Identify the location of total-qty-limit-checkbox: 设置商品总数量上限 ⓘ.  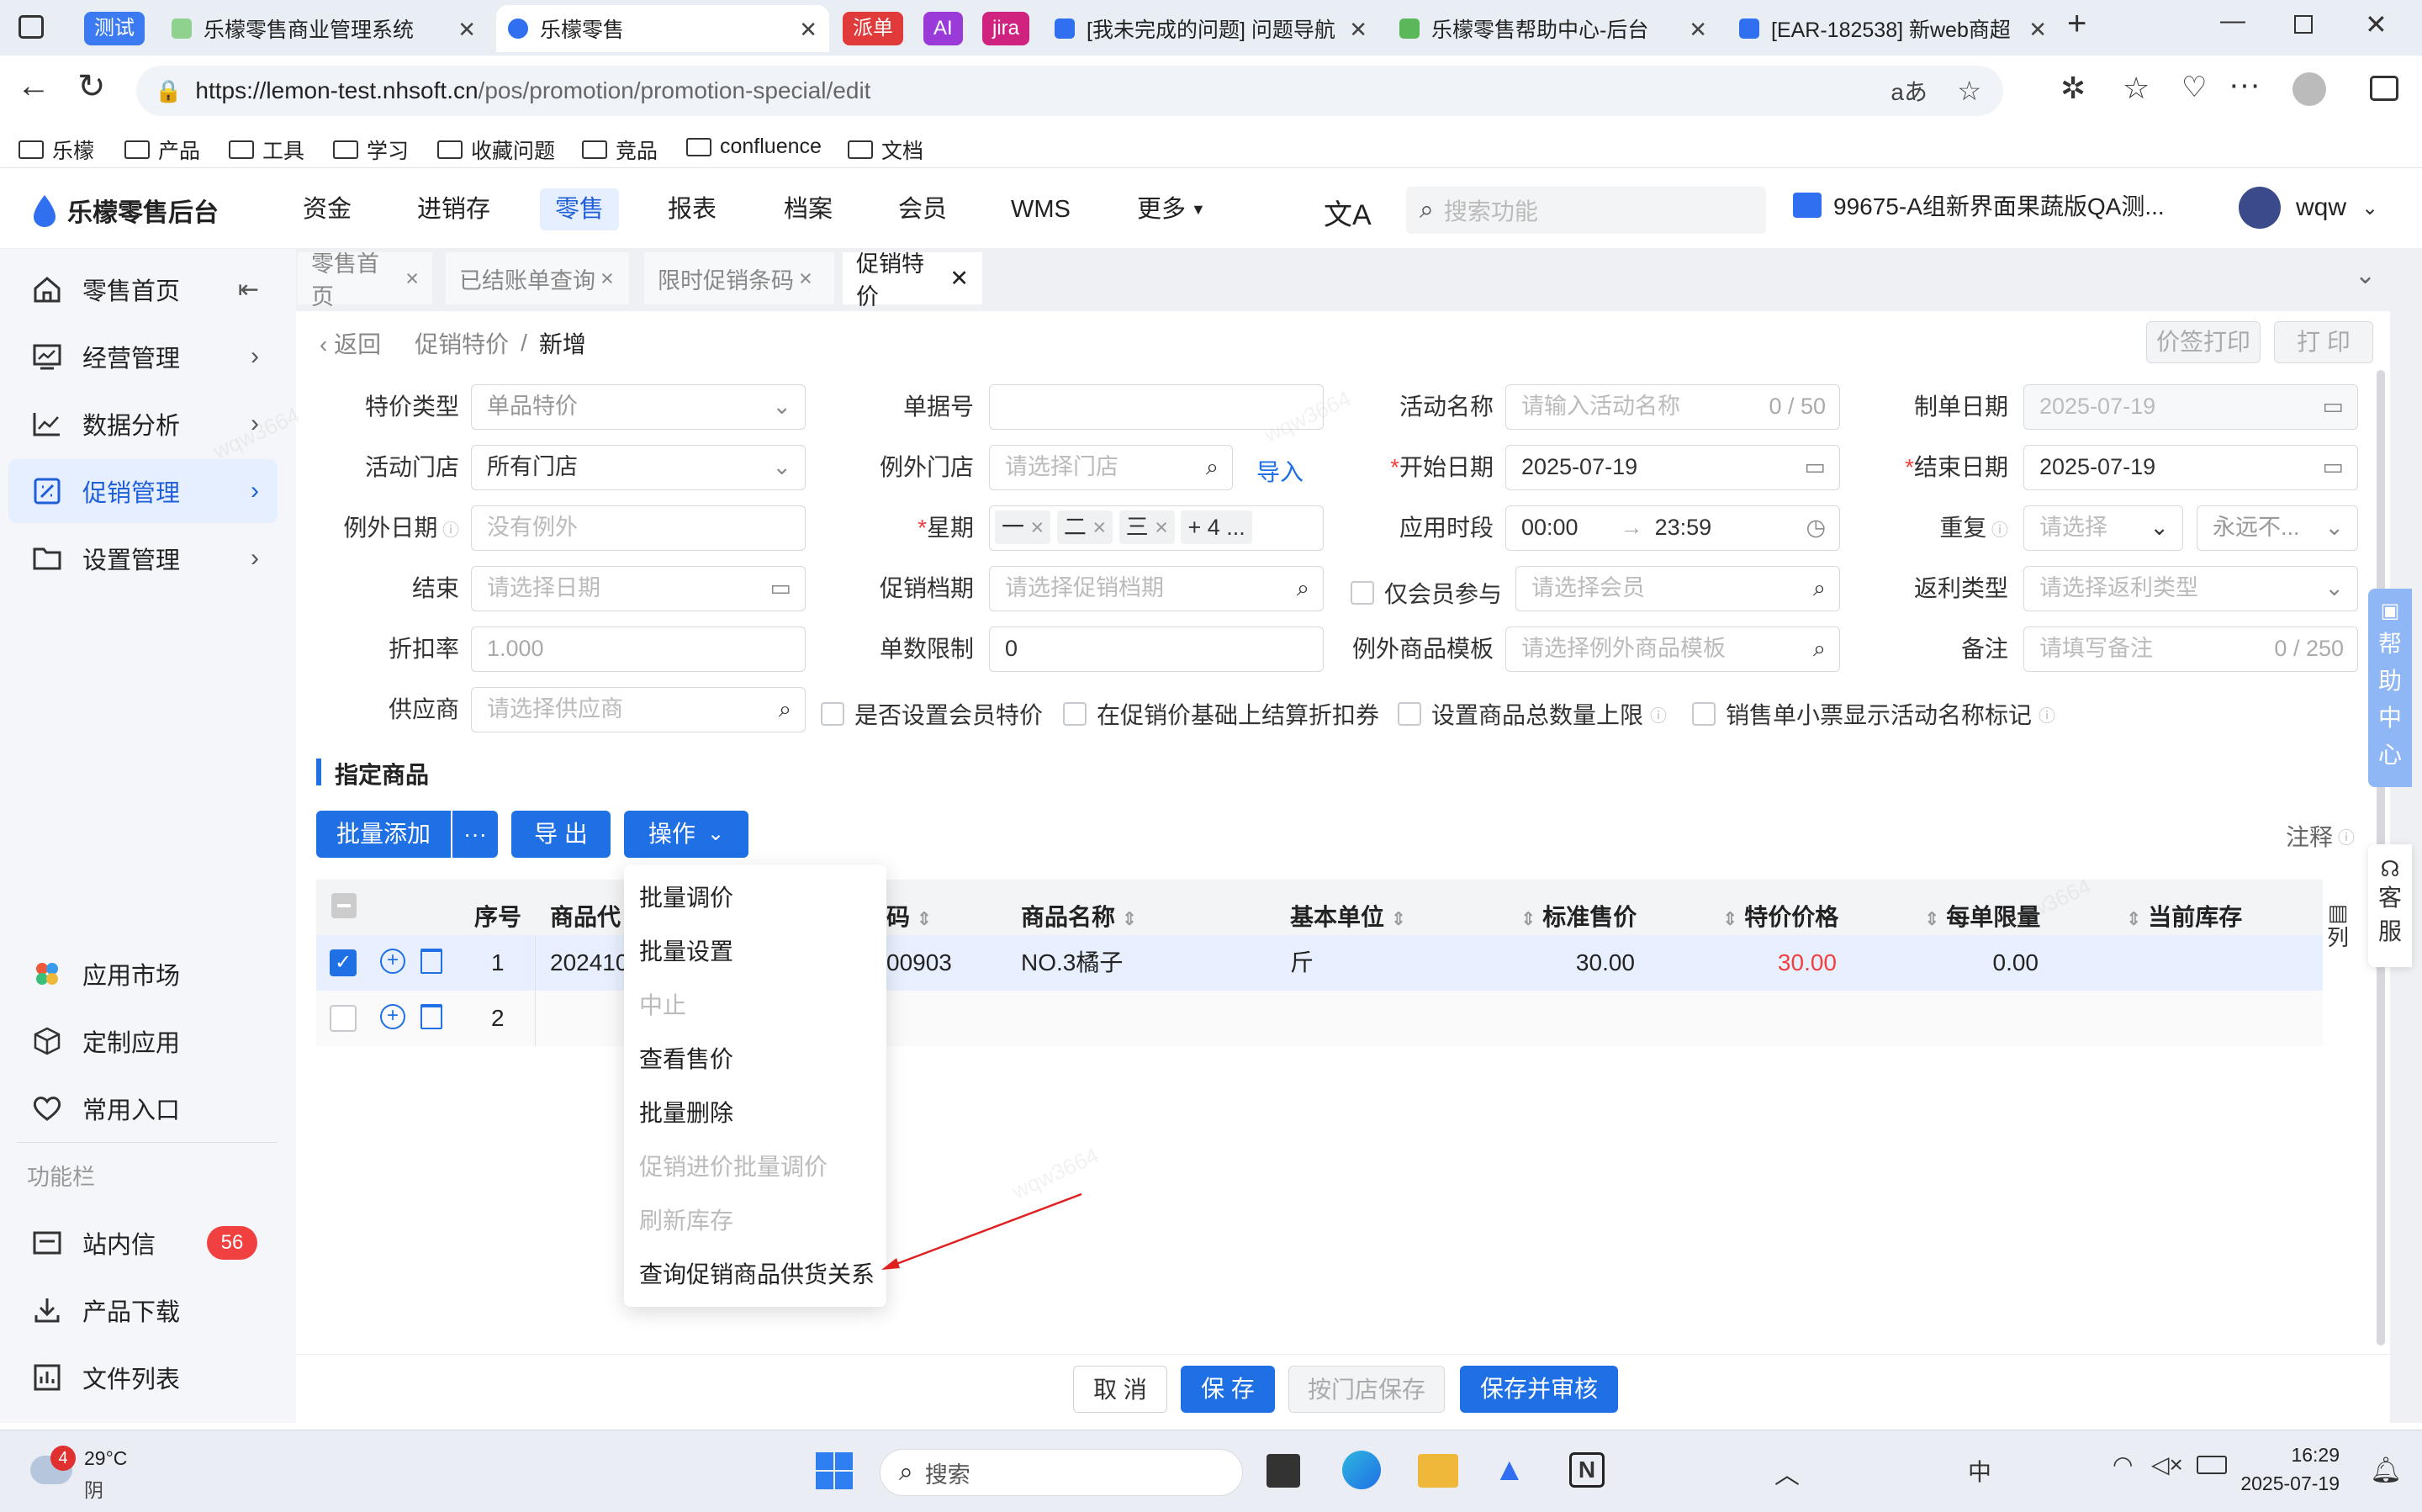
(1532, 714).